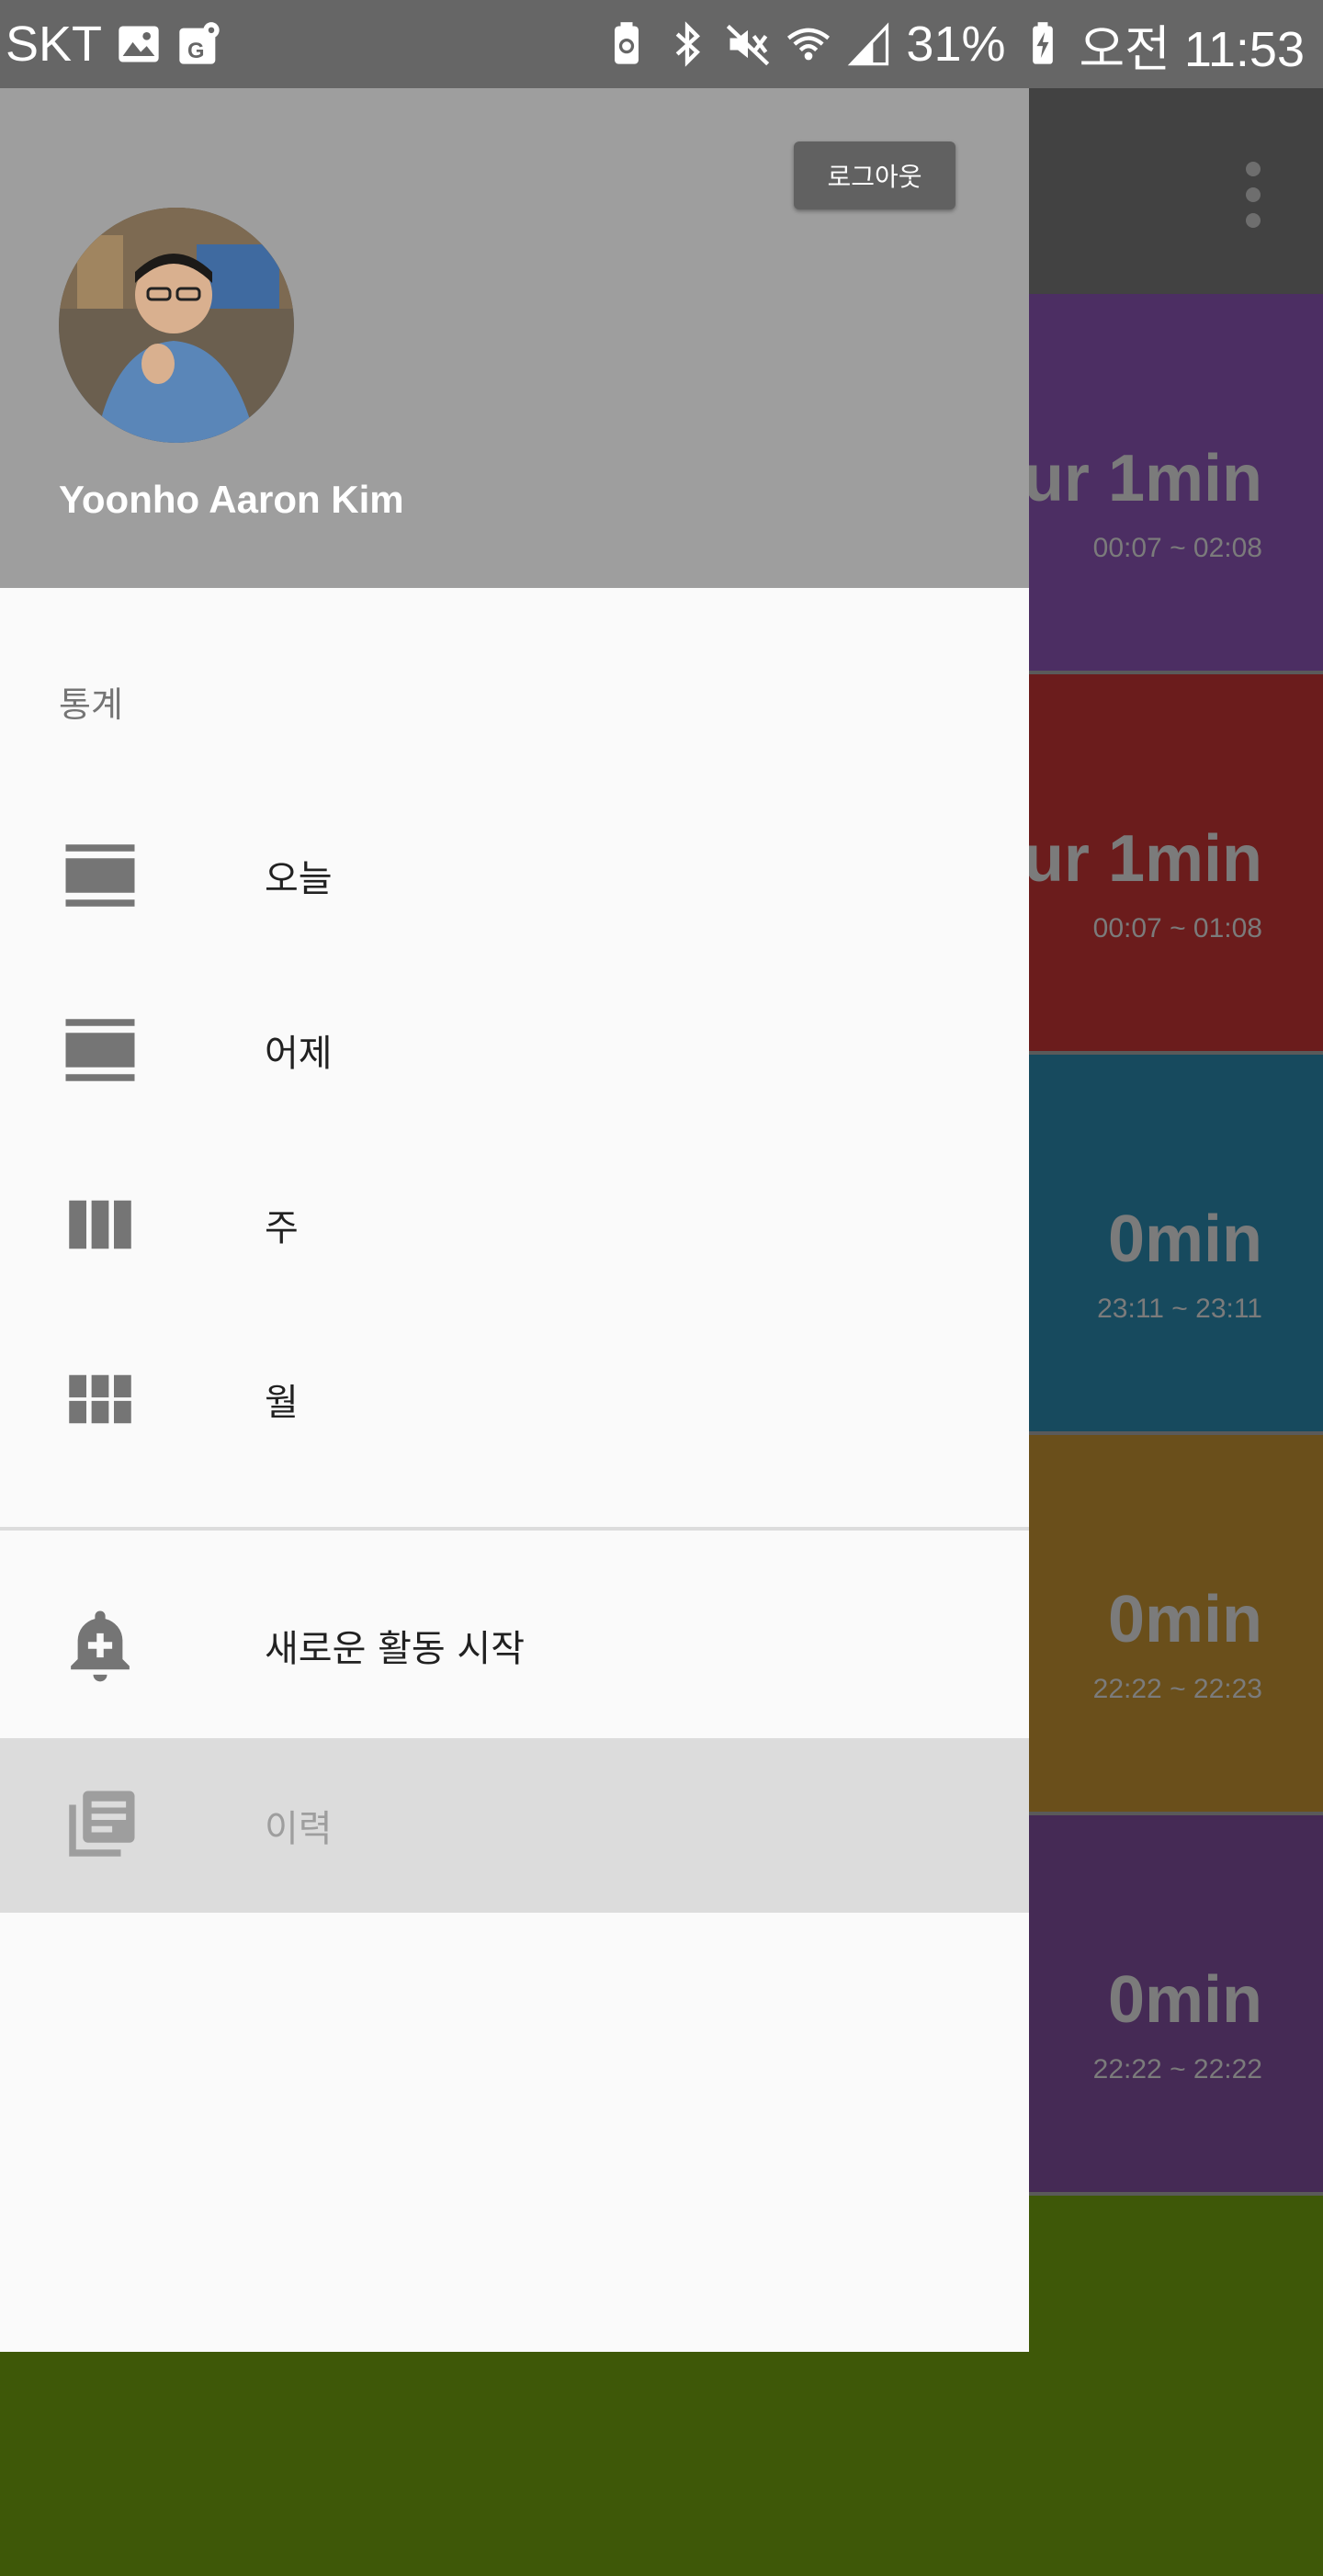 The image size is (1323, 2576). I want to click on menu-item-label: 새로운 활동 시작, so click(396, 1649).